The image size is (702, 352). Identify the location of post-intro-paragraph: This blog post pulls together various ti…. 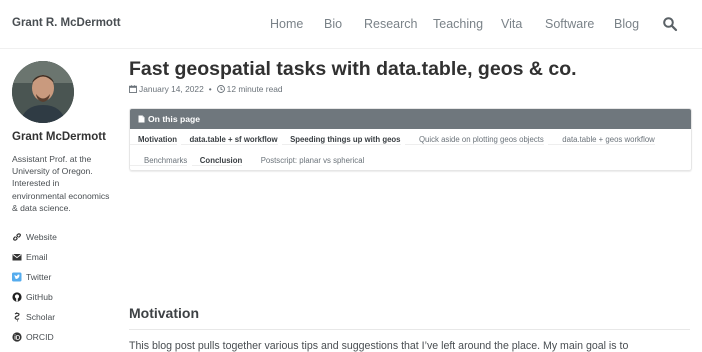
(379, 346).